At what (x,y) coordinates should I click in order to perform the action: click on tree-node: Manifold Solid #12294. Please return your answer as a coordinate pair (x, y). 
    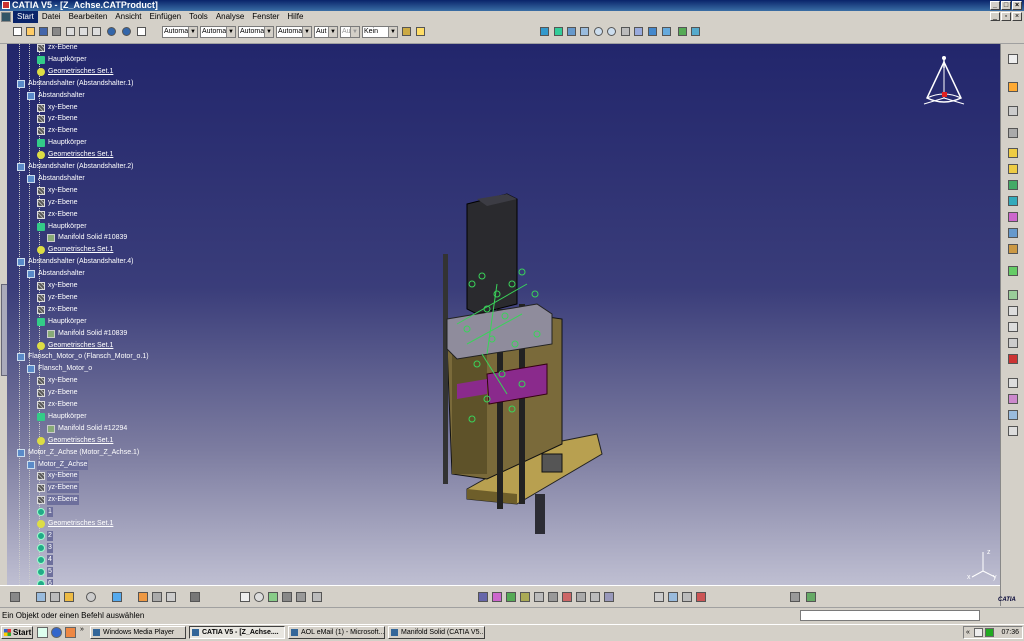
    Looking at the image, I should click on (87, 429).